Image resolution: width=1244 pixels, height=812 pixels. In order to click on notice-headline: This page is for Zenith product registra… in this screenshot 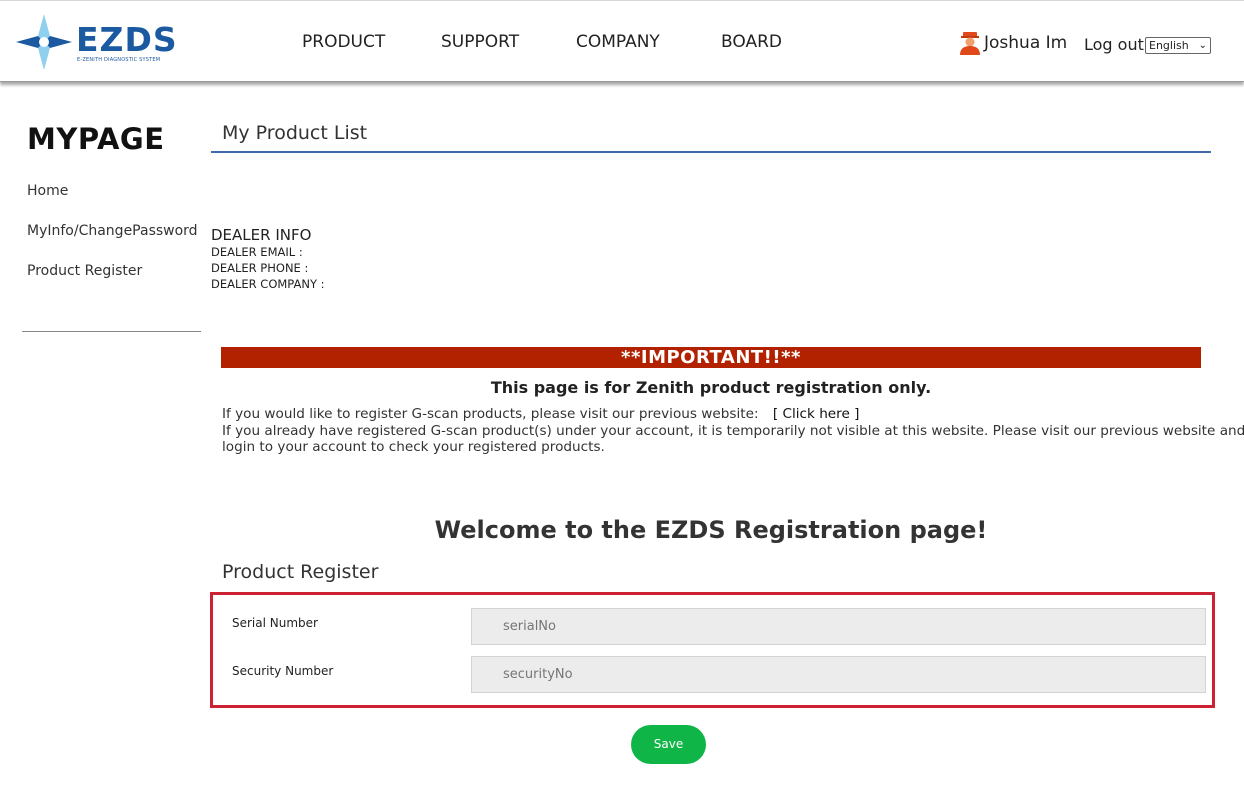, I will do `click(711, 387)`.